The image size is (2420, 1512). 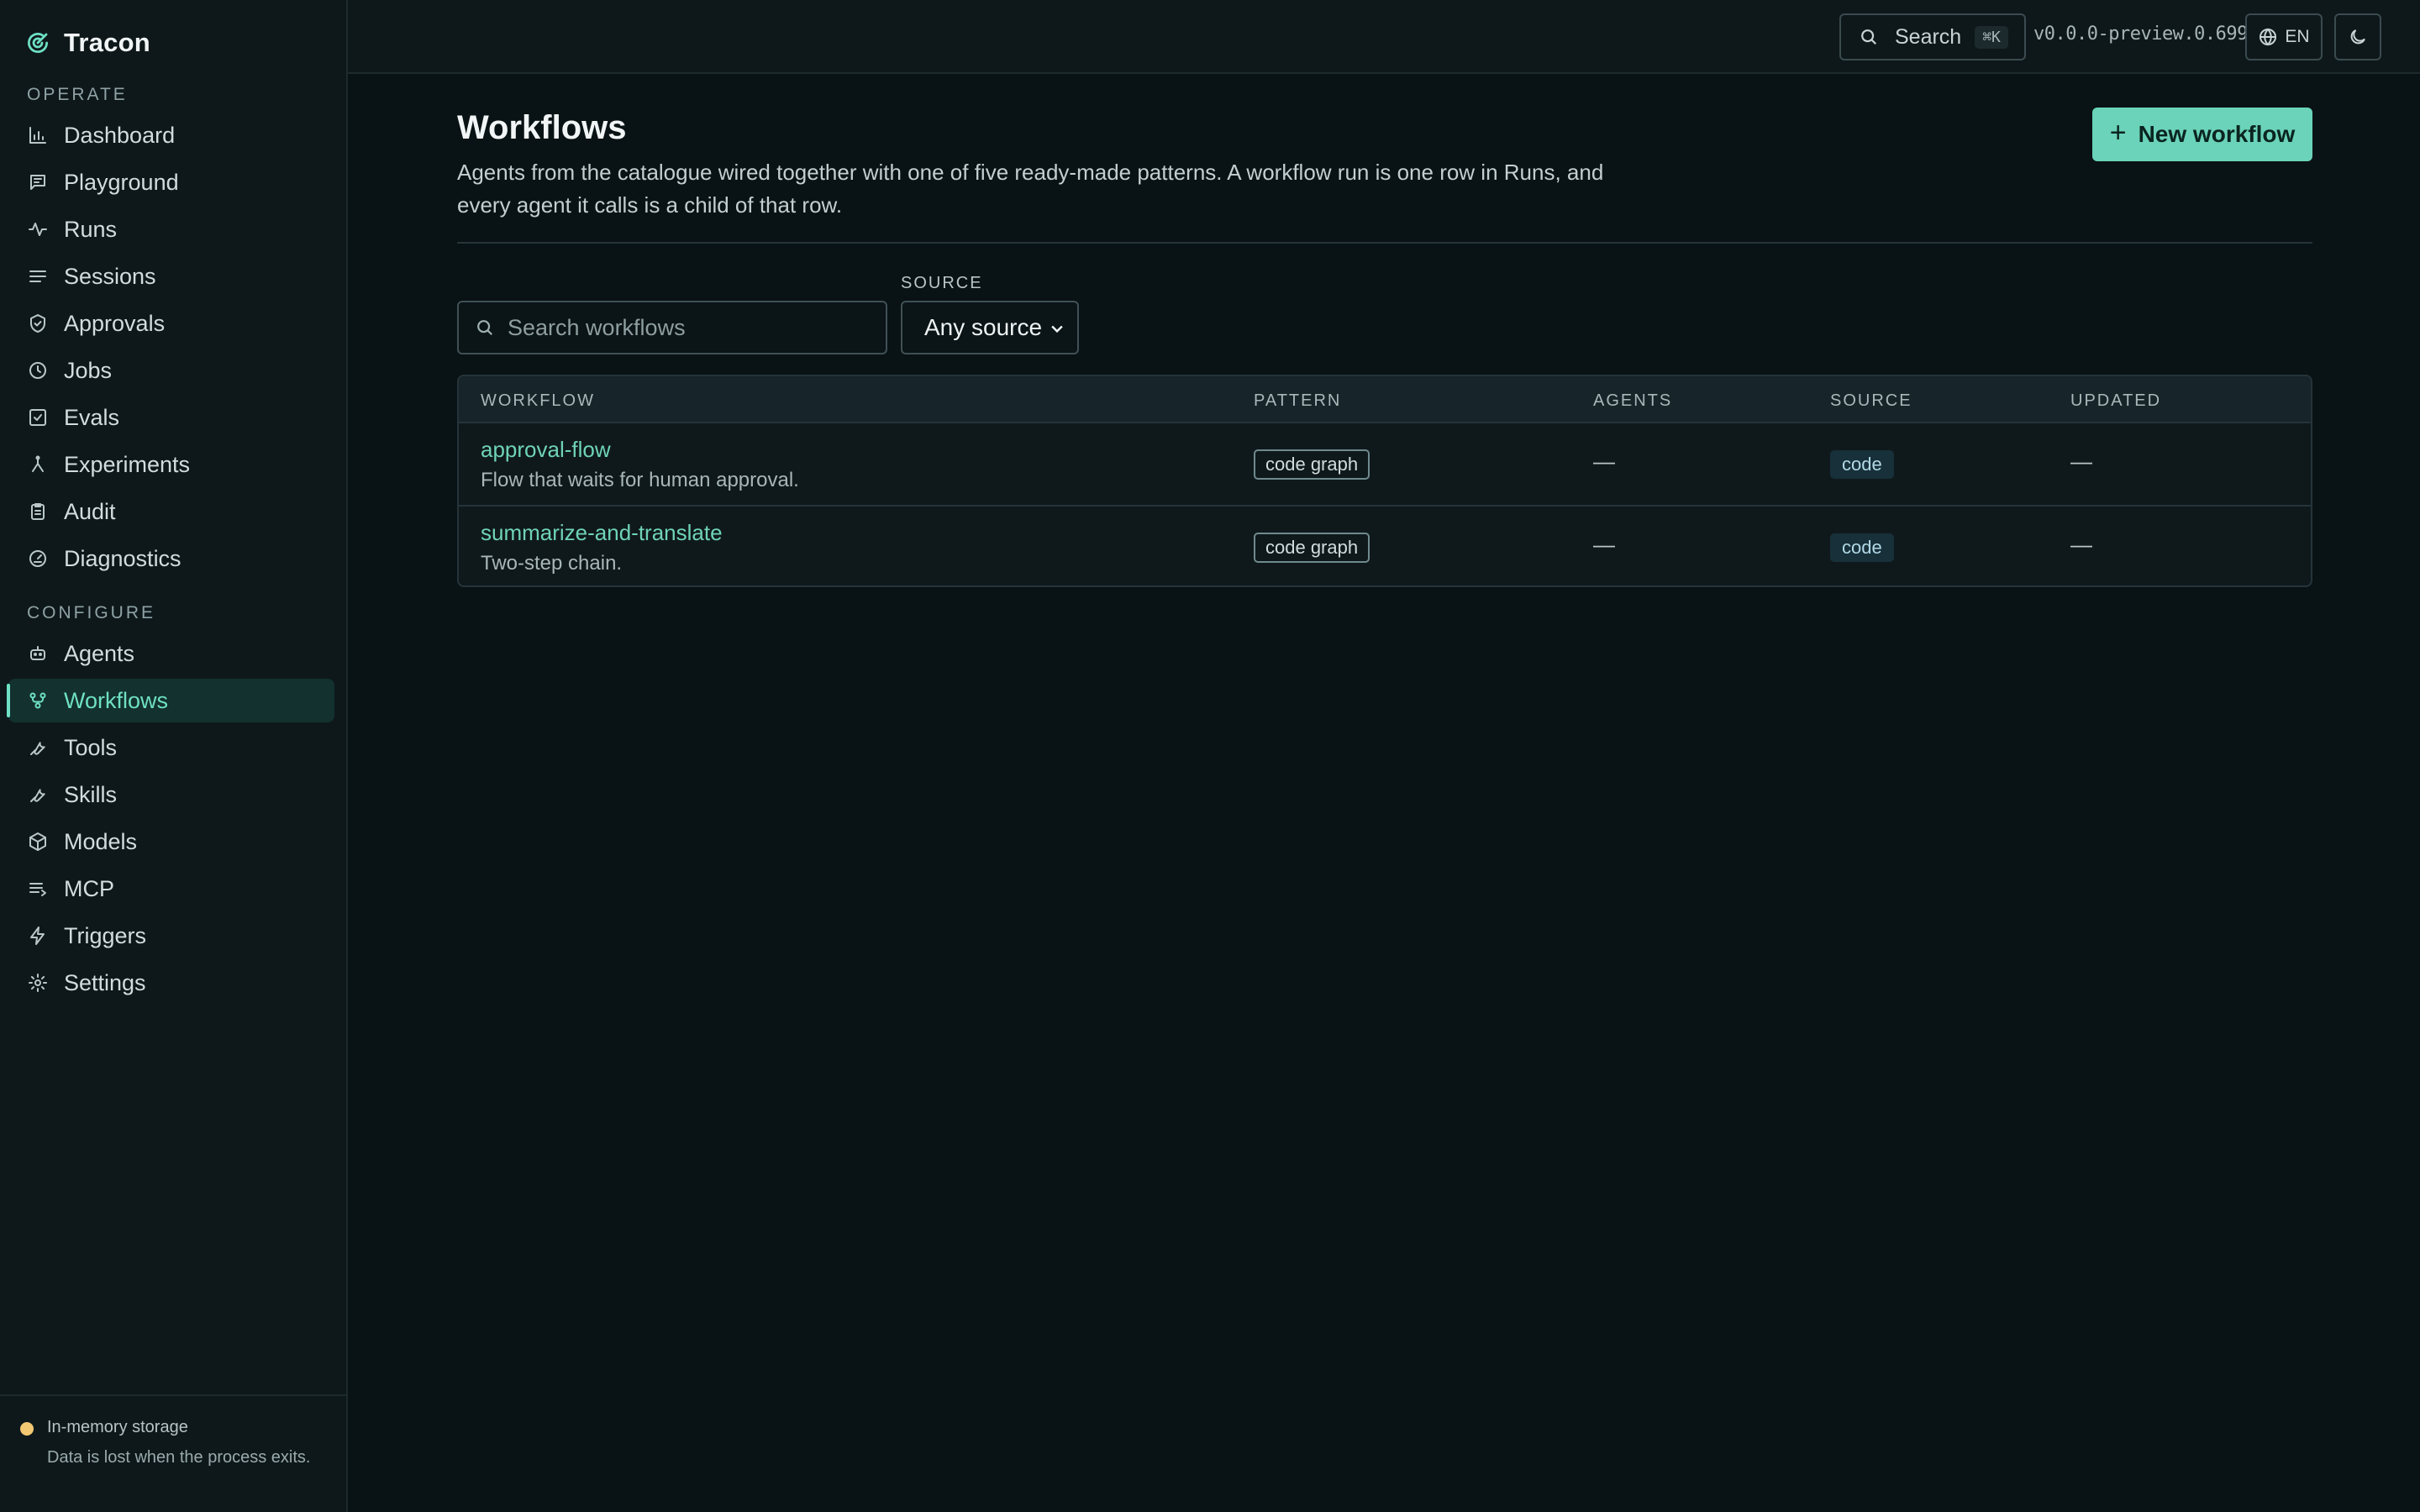 I want to click on workflow-description: Flow that waits for human approval., so click(x=640, y=480).